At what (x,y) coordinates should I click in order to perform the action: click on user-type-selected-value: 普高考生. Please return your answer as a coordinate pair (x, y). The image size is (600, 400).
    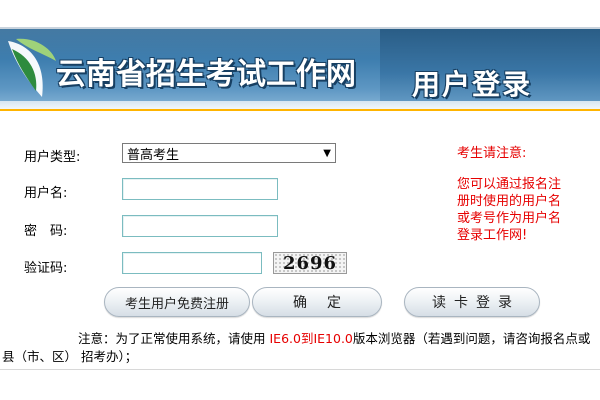
    Looking at the image, I should click on (153, 155).